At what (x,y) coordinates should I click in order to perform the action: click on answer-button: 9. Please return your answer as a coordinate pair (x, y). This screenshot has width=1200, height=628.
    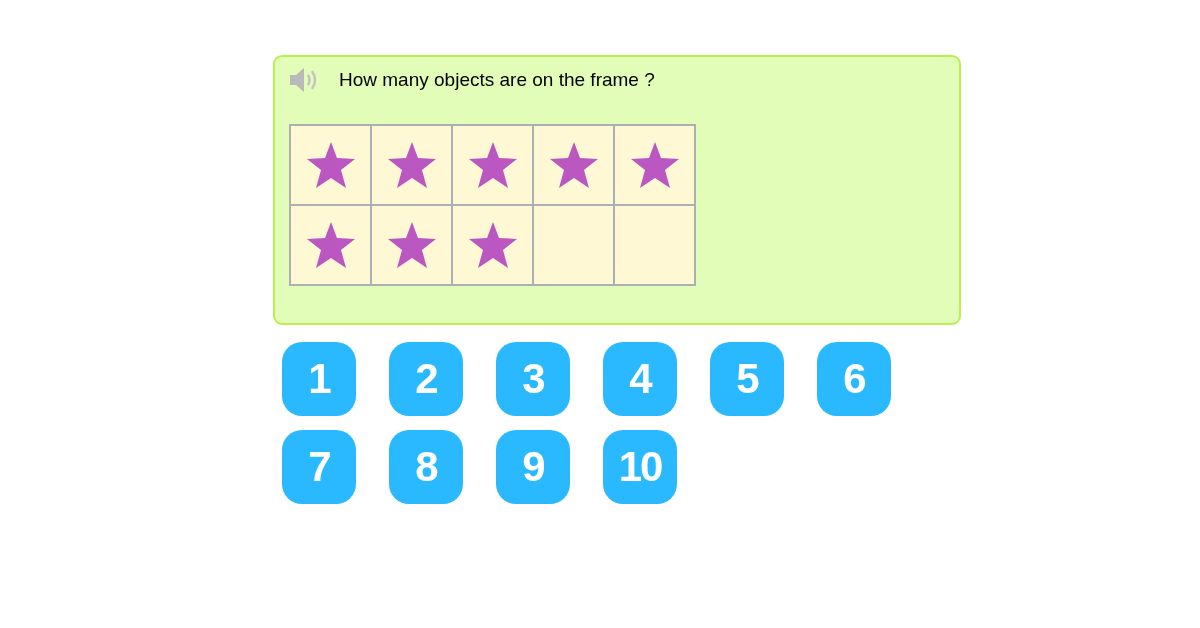
    Looking at the image, I should click on (533, 467).